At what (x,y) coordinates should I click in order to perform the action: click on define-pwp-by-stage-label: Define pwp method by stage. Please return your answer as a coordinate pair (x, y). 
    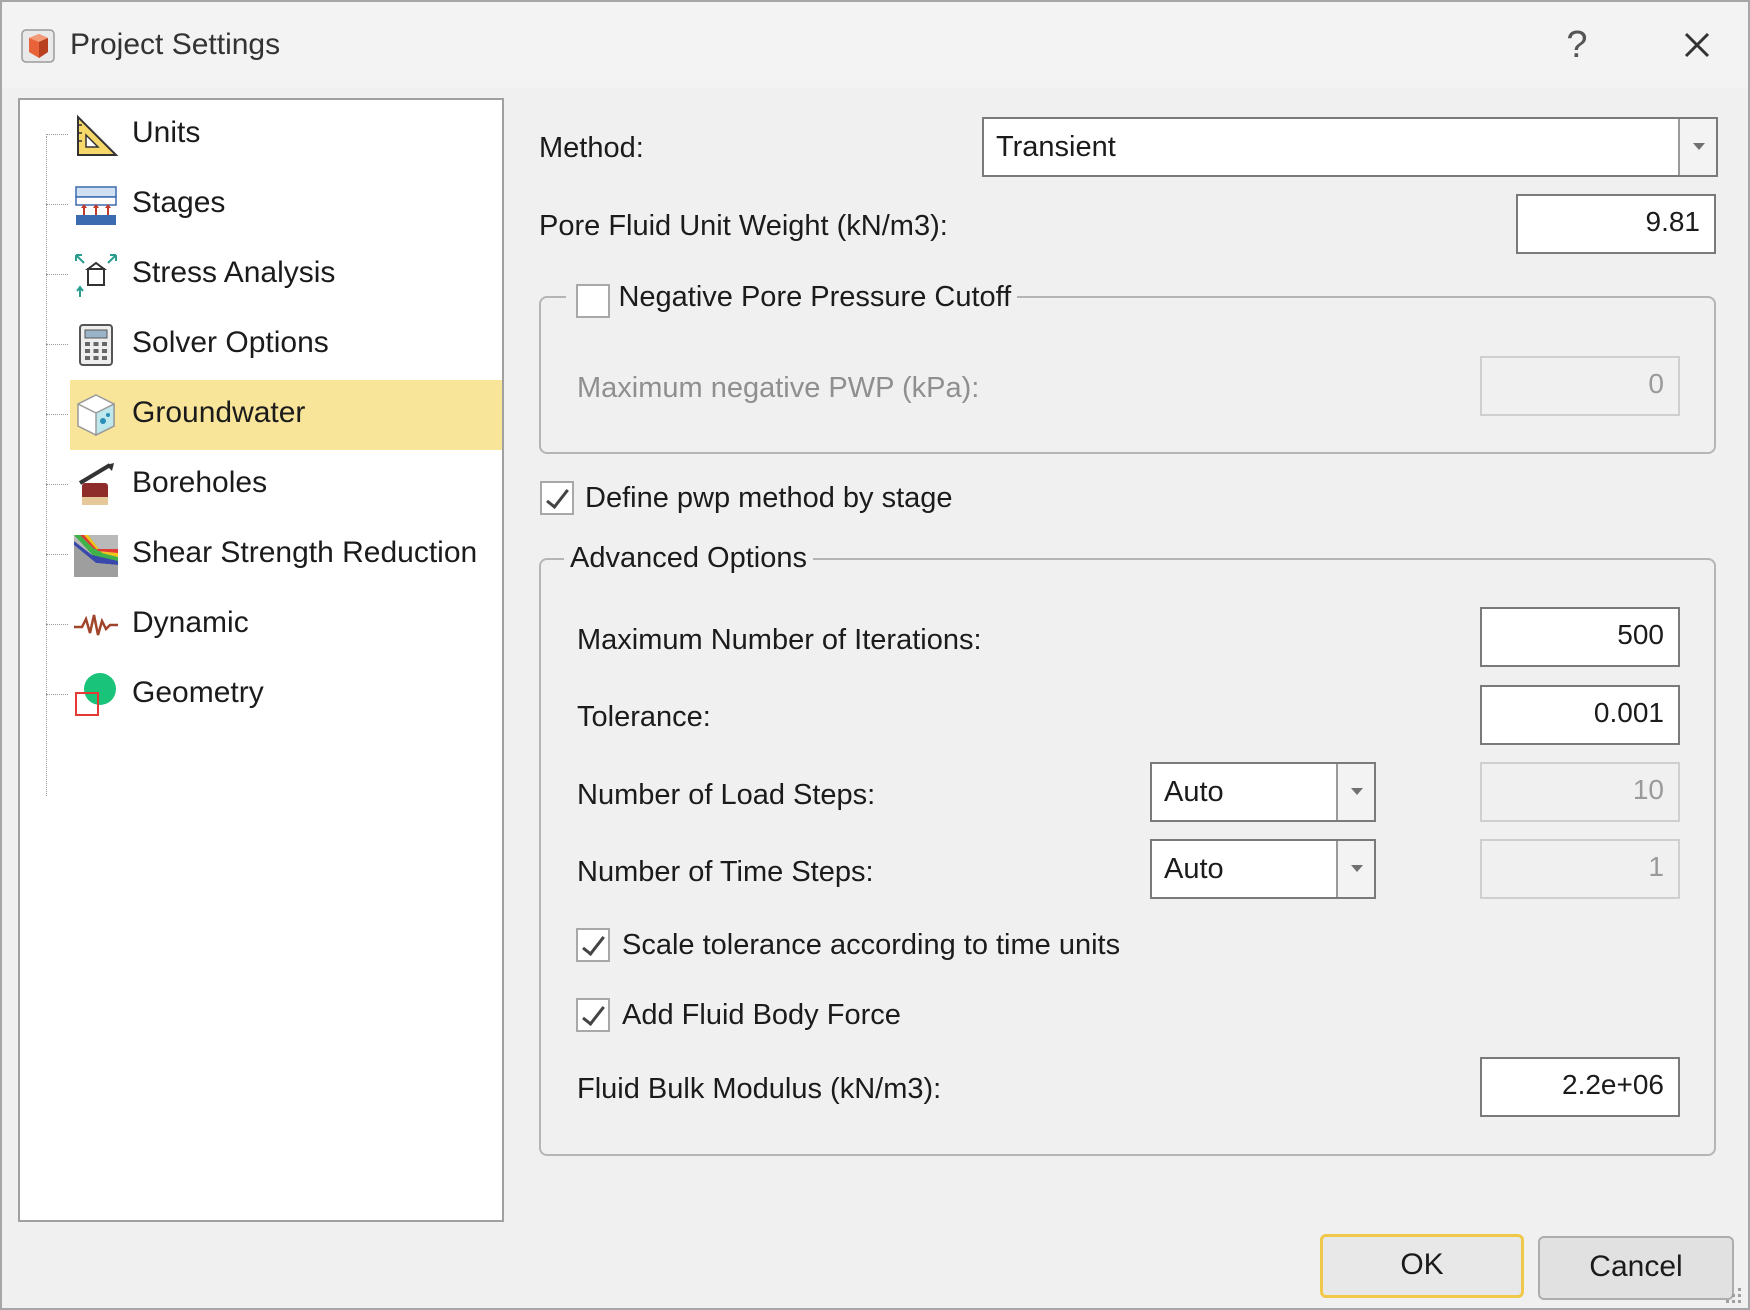
    Looking at the image, I should click on (769, 498).